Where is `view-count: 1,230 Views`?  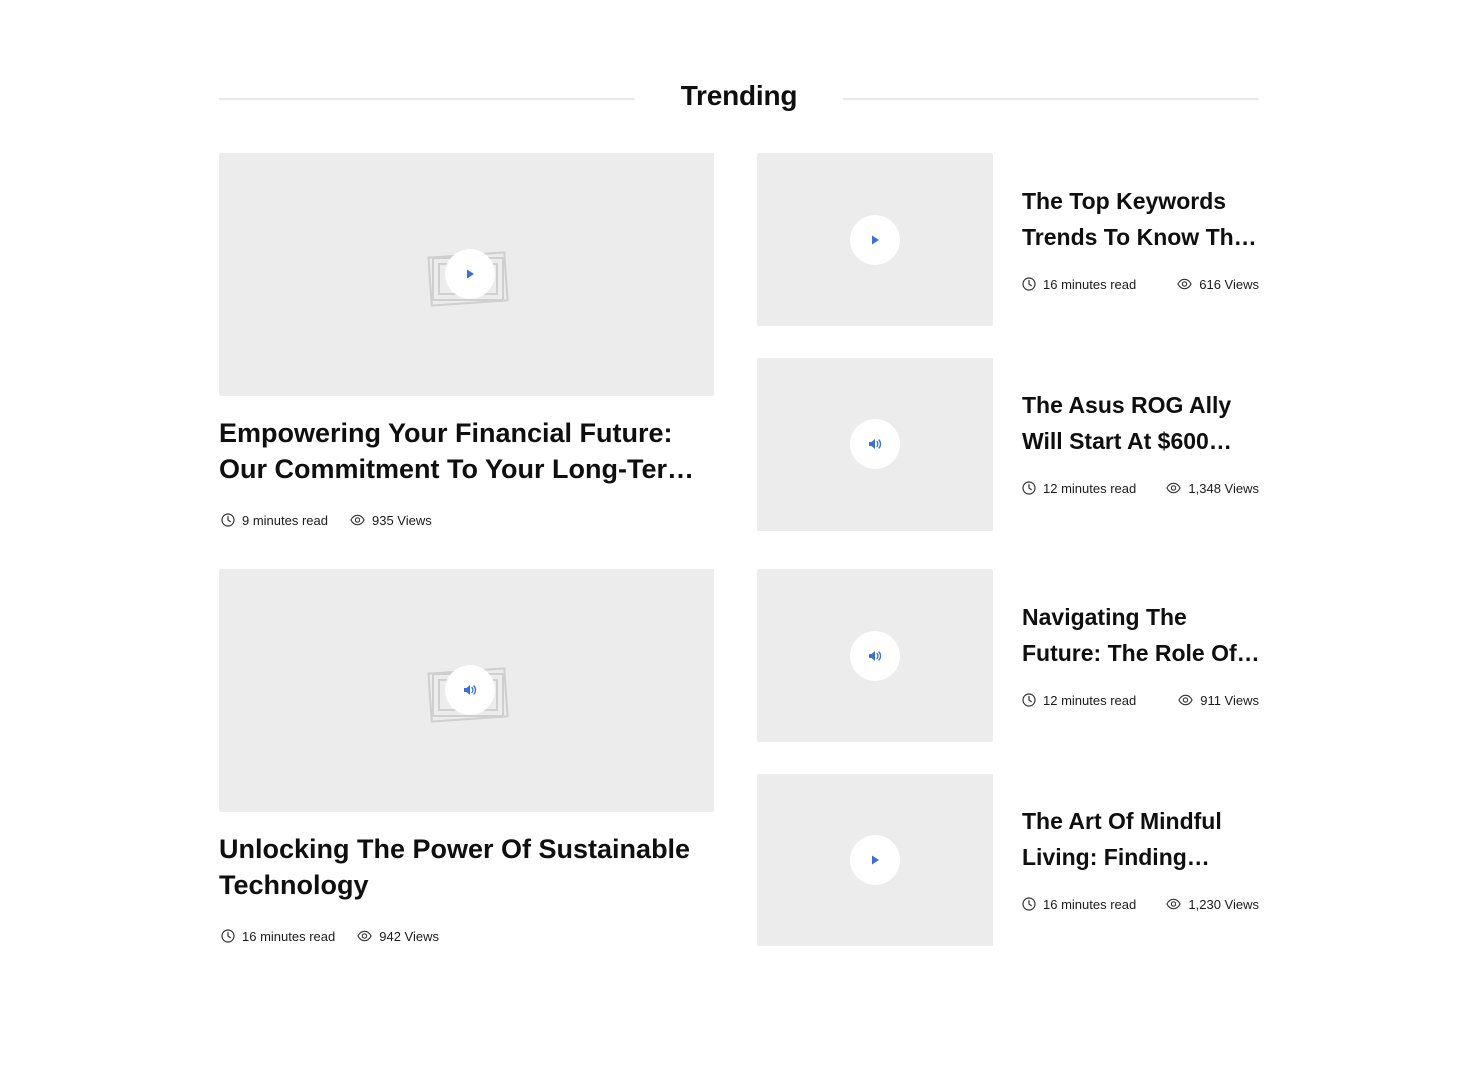 view-count: 1,230 Views is located at coordinates (1212, 904).